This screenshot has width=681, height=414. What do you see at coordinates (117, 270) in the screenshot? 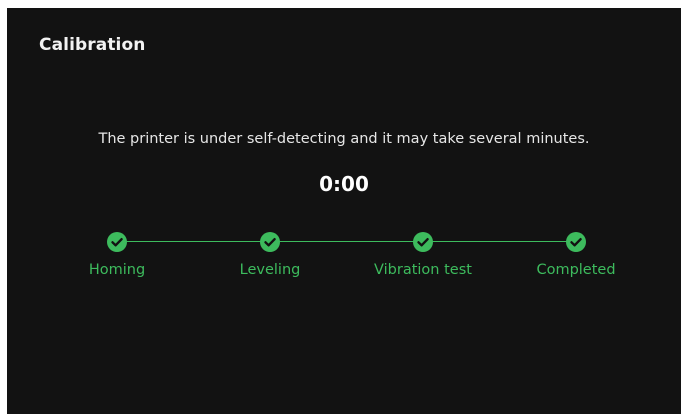
I see `step-label: Homing` at bounding box center [117, 270].